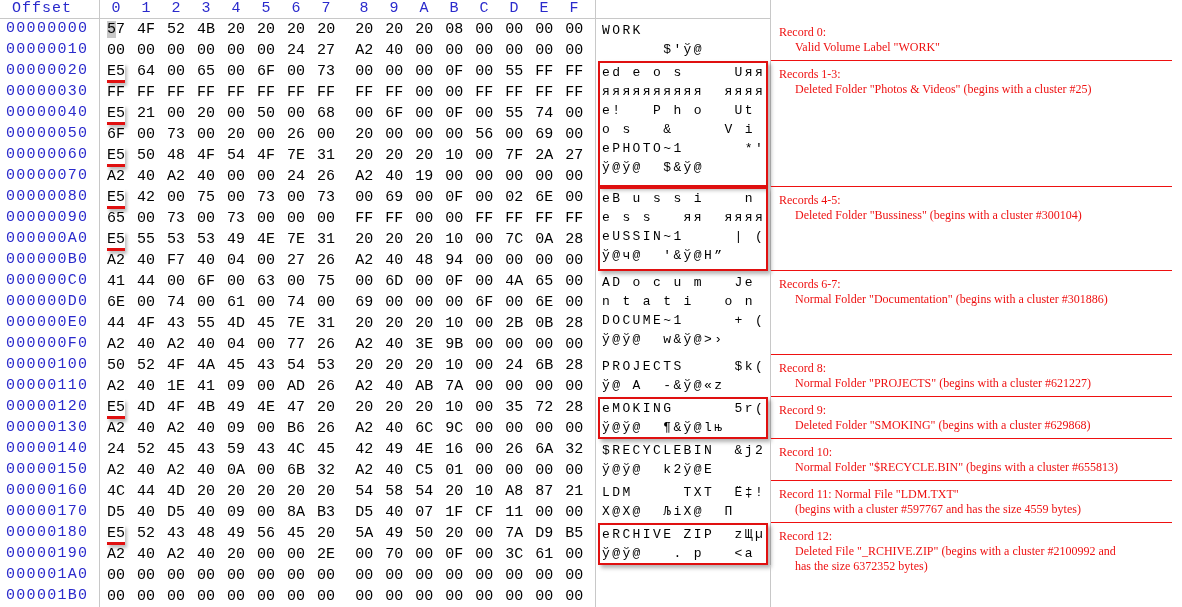 This screenshot has height=607, width=1182. What do you see at coordinates (803, 368) in the screenshot?
I see `note-title: Record 8:` at bounding box center [803, 368].